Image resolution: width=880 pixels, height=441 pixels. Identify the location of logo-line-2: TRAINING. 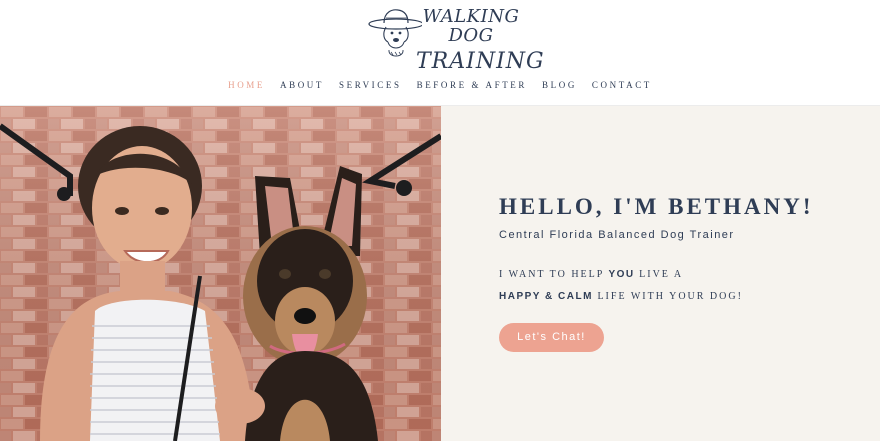
(480, 61).